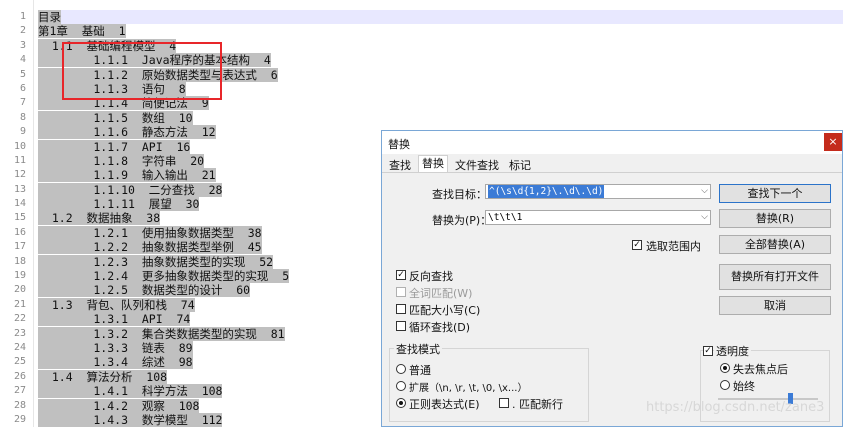 Image resolution: width=843 pixels, height=427 pixels. Describe the element at coordinates (401, 292) in the screenshot. I see `whole-word-checkbox` at that location.